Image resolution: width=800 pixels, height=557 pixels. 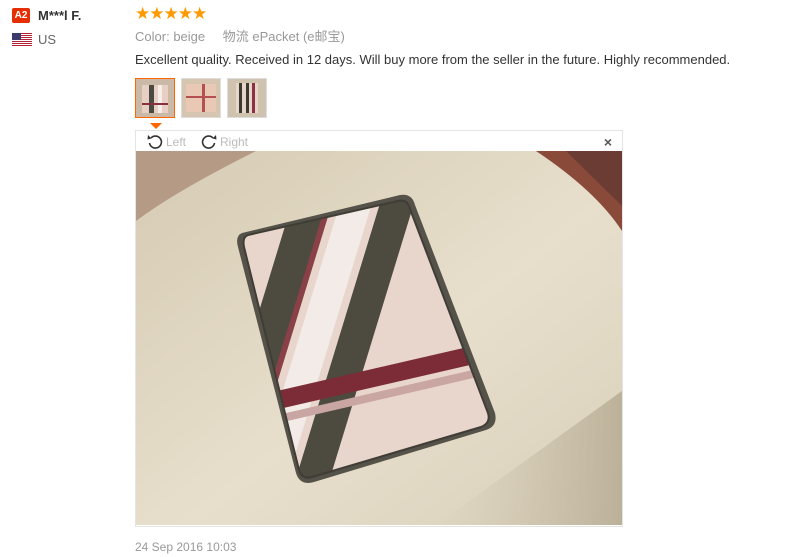 I want to click on attr-label-color: Color:, so click(x=152, y=36).